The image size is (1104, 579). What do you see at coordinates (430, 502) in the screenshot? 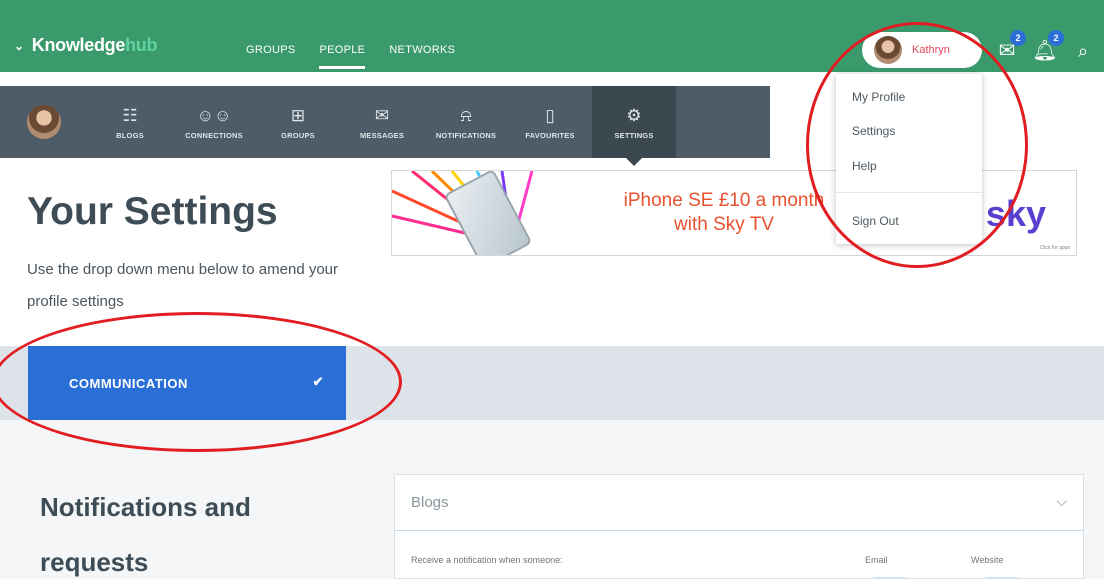
I see `blogs-accordion-title: Blogs` at bounding box center [430, 502].